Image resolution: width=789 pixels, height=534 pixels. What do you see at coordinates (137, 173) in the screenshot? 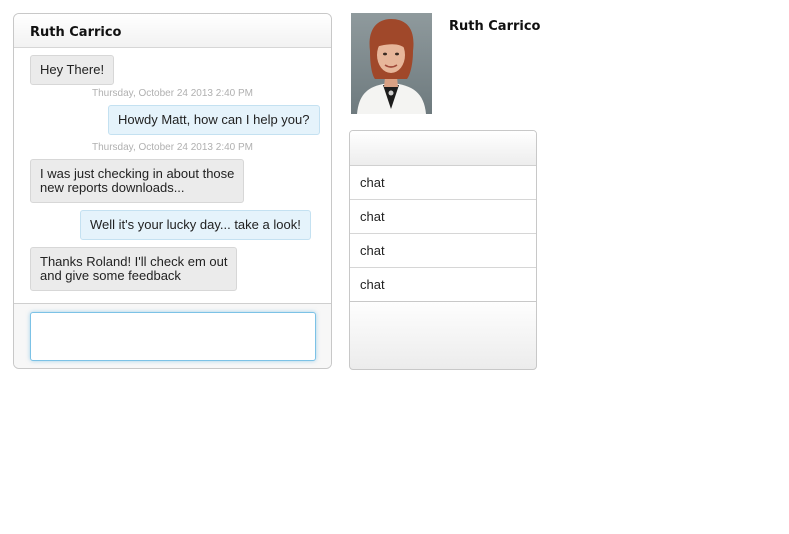
I see `message-text-line: I was just checking in about those` at bounding box center [137, 173].